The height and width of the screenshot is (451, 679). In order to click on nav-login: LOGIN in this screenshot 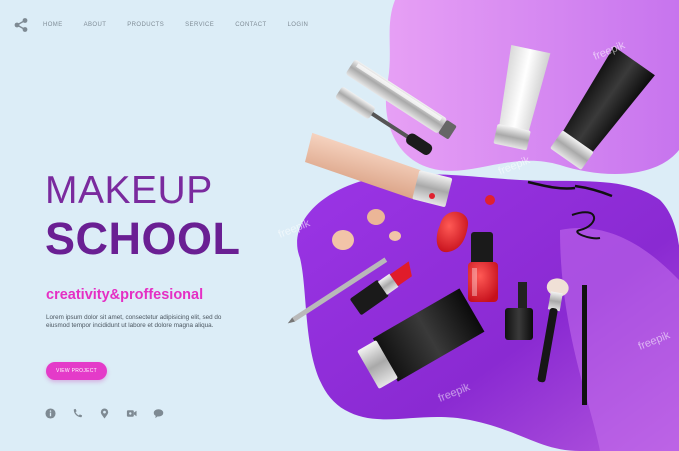, I will do `click(298, 25)`.